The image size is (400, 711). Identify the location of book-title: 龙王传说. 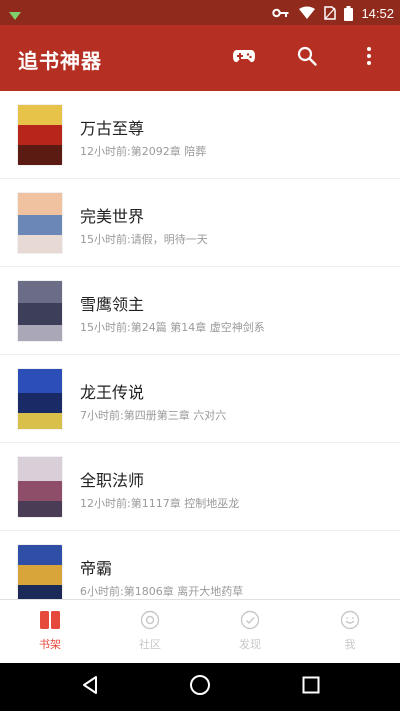
(112, 392).